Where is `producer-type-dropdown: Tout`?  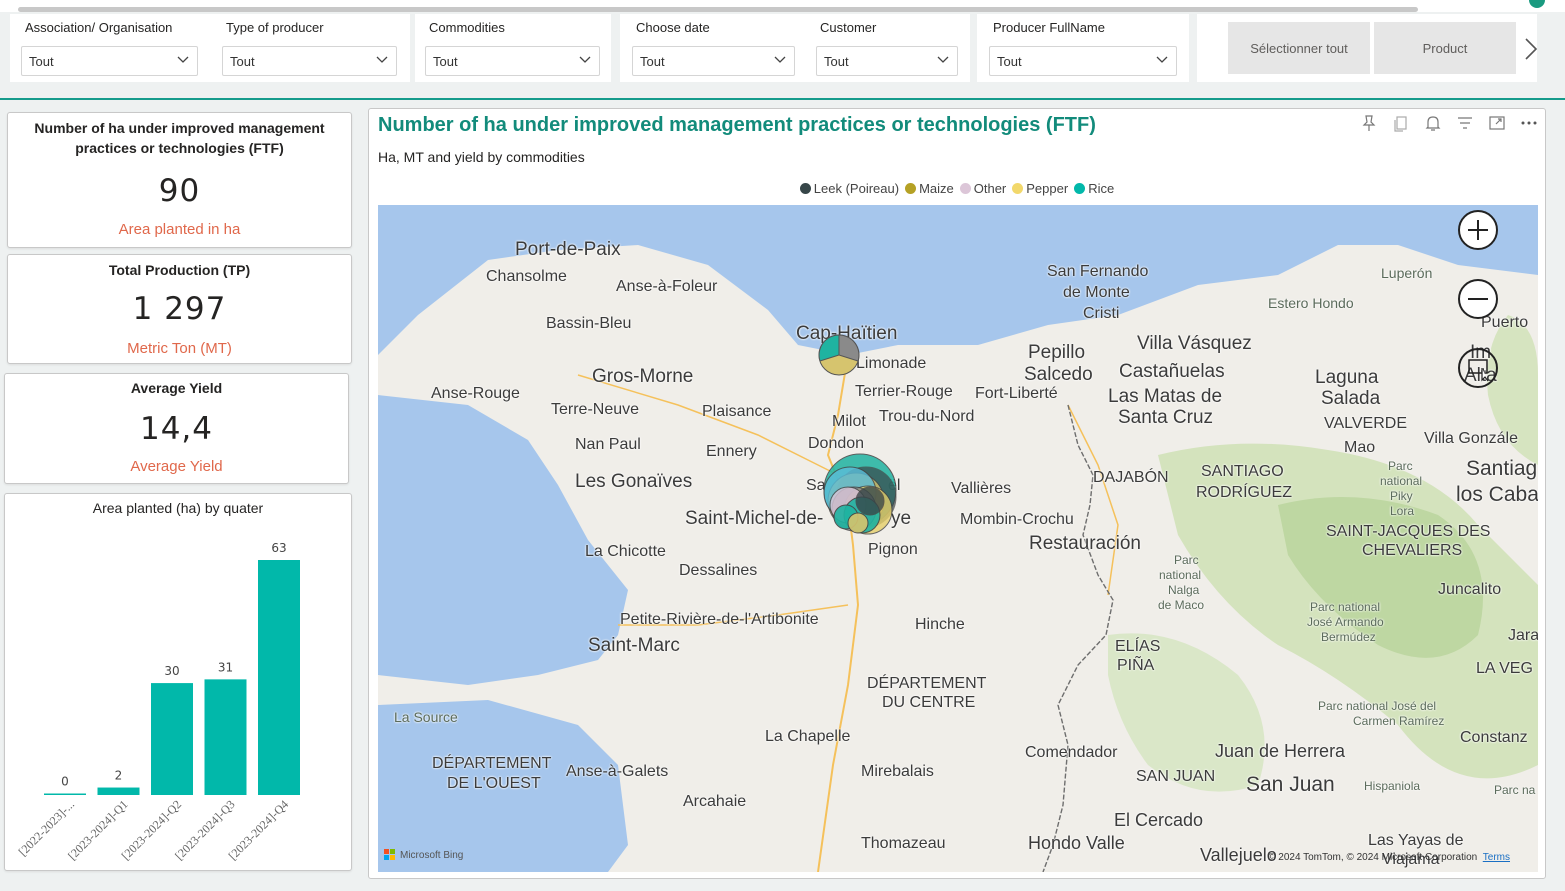
producer-type-dropdown: Tout is located at coordinates (309, 61).